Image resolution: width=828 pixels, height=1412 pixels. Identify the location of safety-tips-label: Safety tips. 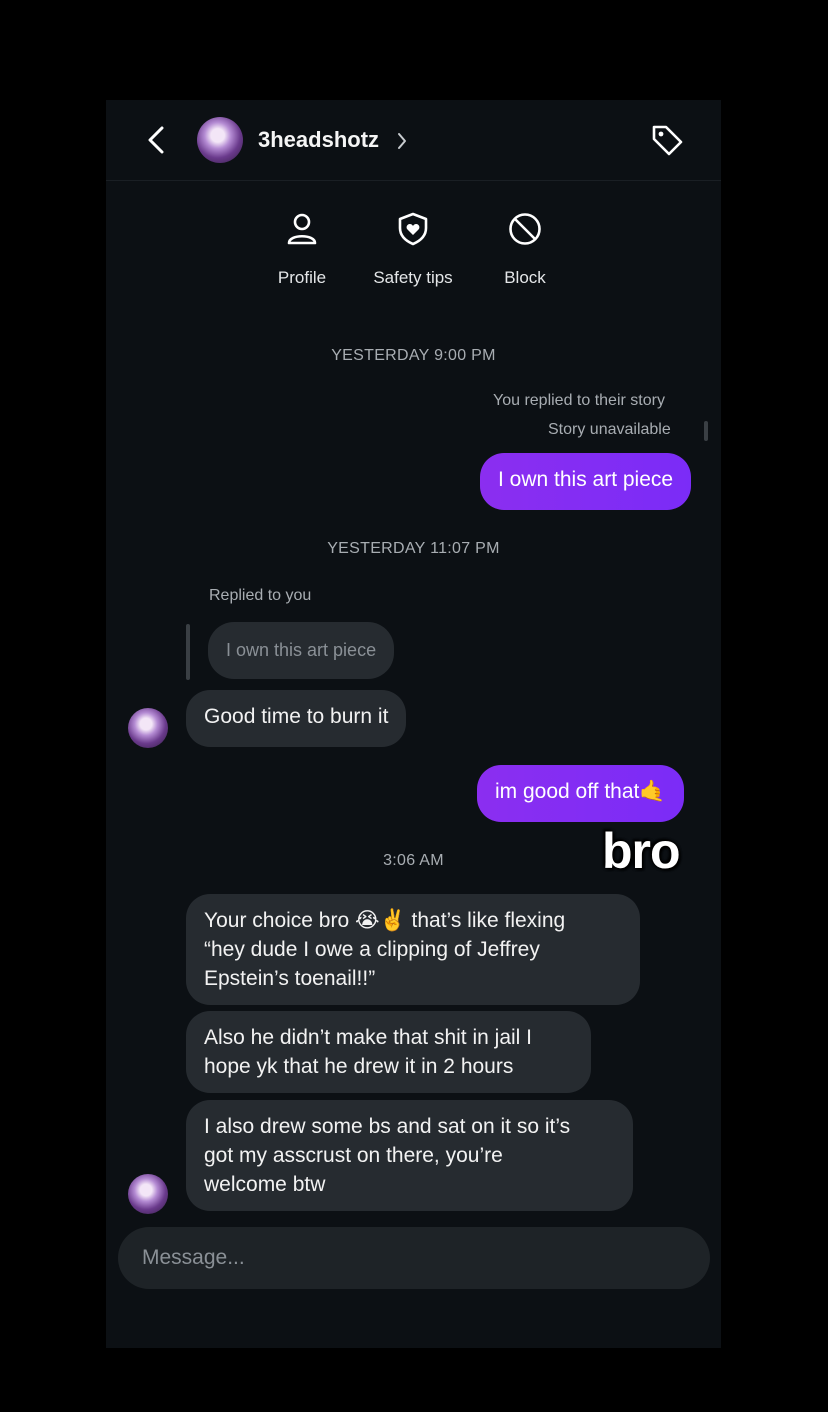
(413, 277).